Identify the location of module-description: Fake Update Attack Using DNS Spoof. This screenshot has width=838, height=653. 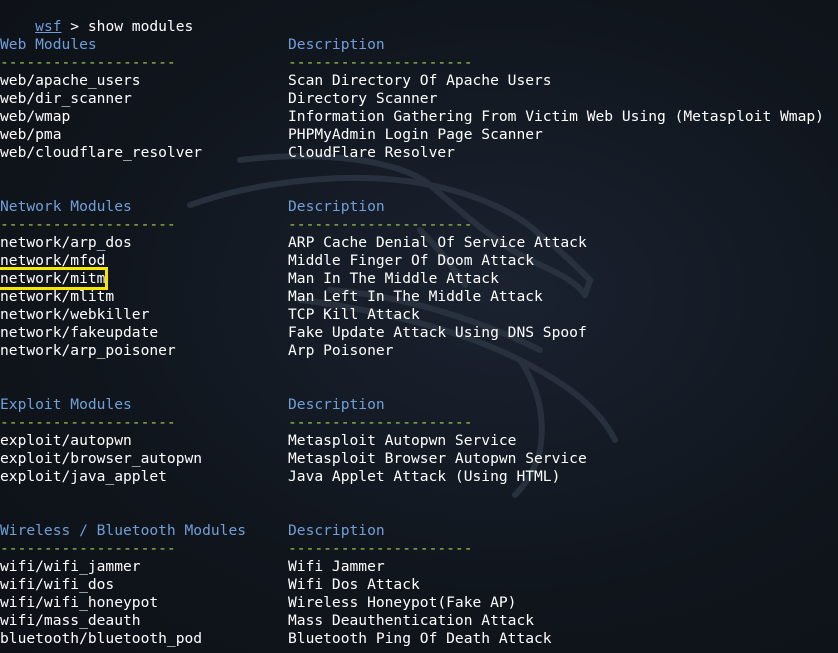
(437, 332).